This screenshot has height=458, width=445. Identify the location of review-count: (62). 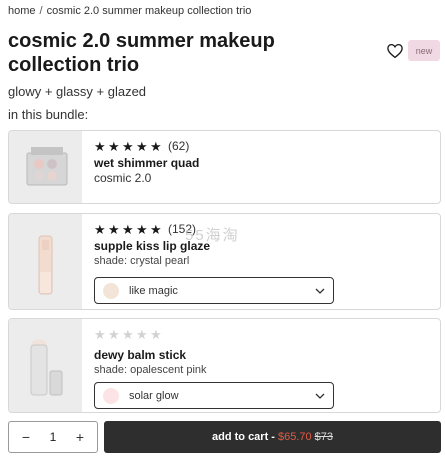
(178, 146).